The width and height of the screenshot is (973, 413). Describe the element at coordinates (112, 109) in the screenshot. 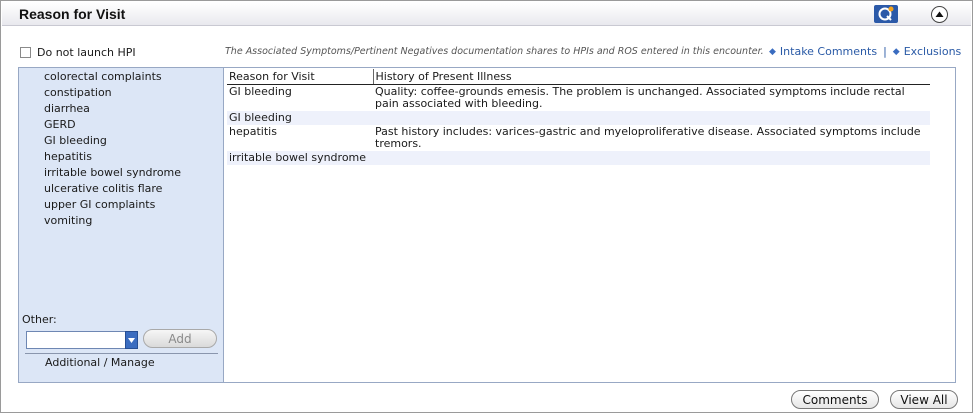

I see `complaint-item: diarrhea` at that location.